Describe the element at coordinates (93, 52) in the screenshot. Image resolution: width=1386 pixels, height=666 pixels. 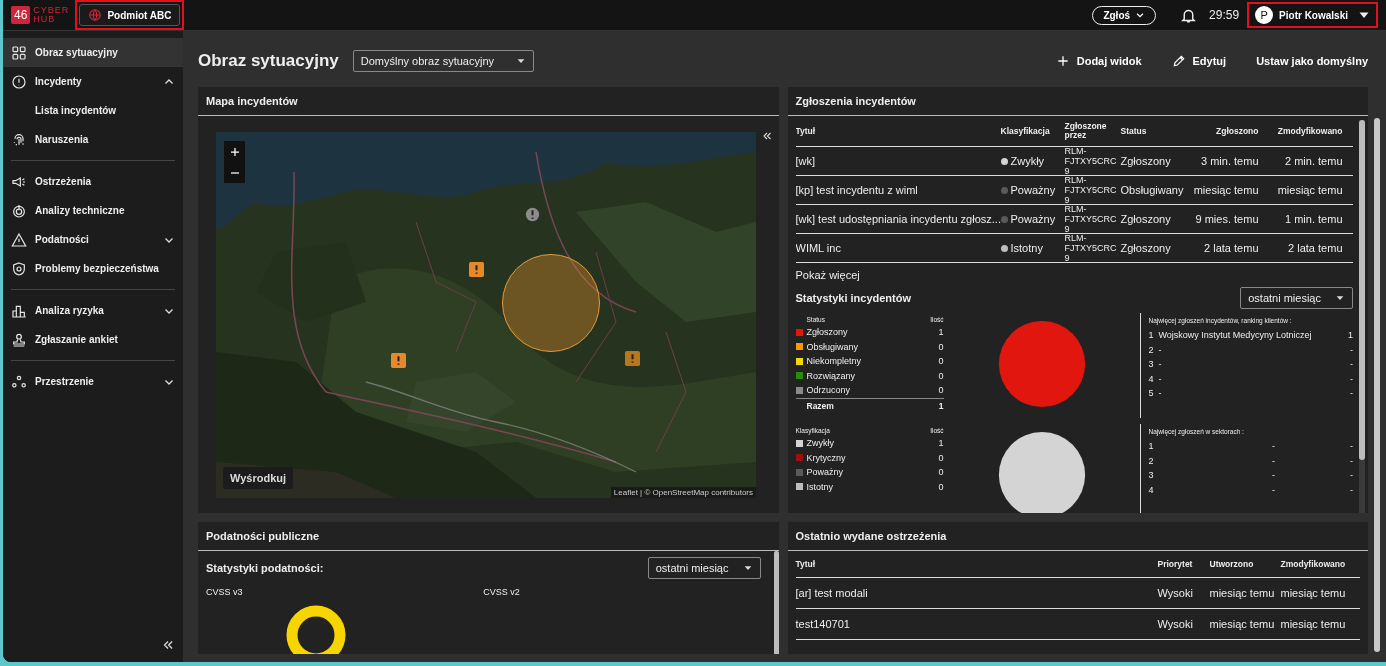
I see `sidebar-item: Obraz sytuacyjny` at that location.